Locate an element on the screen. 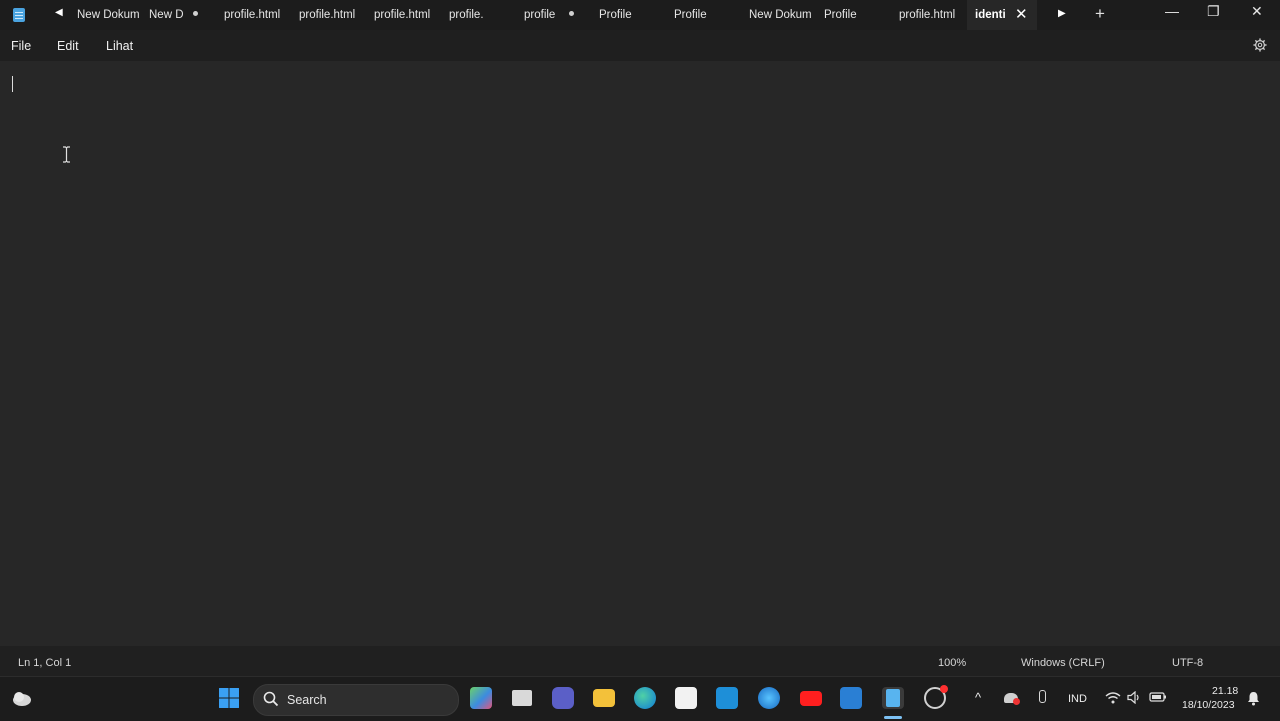 This screenshot has height=721, width=1280. search-icon is located at coordinates (271, 699).